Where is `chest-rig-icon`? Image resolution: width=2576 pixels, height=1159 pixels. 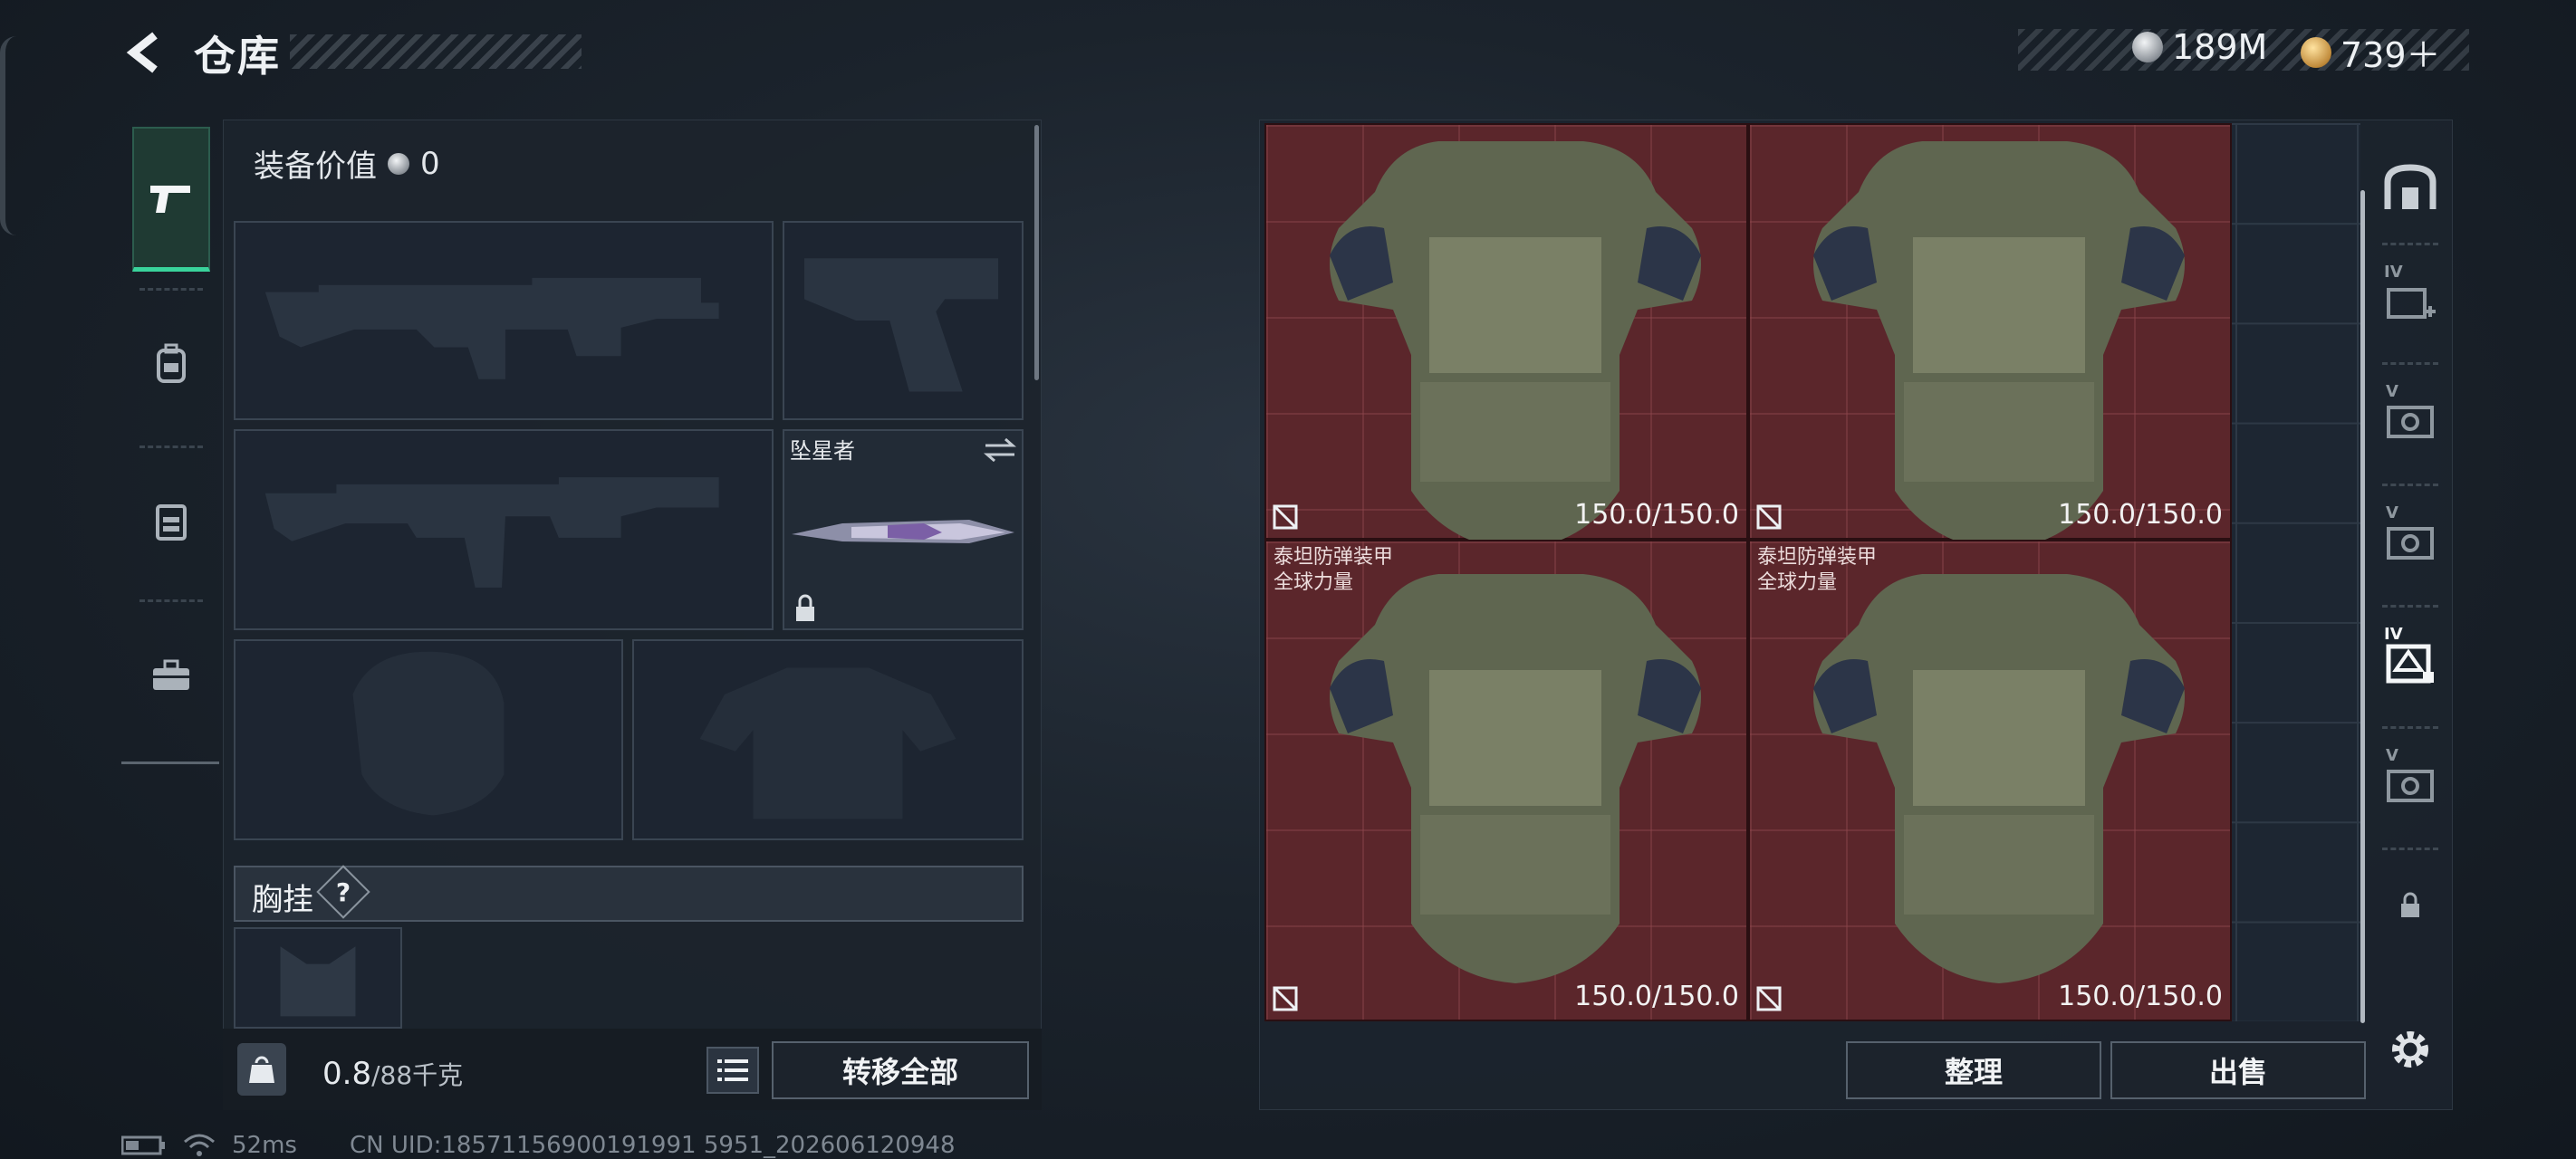
chest-rig-icon is located at coordinates (171, 522).